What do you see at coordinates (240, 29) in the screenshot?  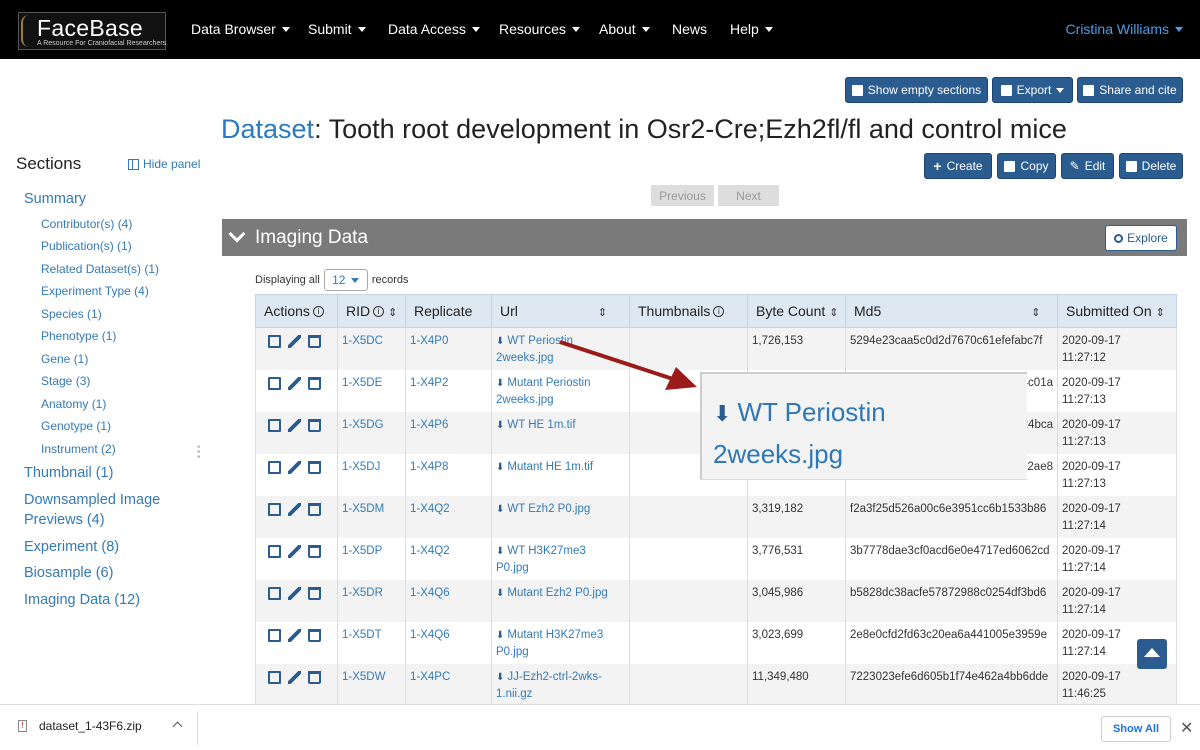 I see `nav-data-browser: Data Browser` at bounding box center [240, 29].